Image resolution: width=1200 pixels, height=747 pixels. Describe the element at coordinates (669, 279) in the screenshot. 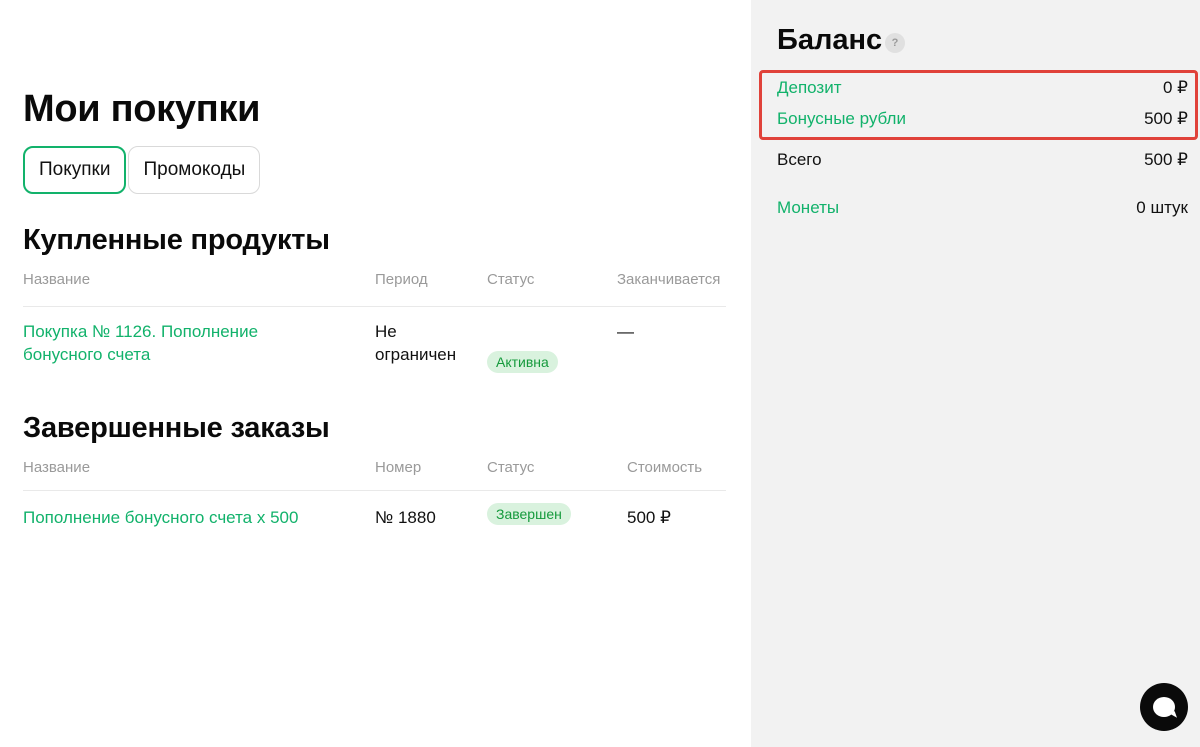

I see `header-ends: Заканчивается` at that location.